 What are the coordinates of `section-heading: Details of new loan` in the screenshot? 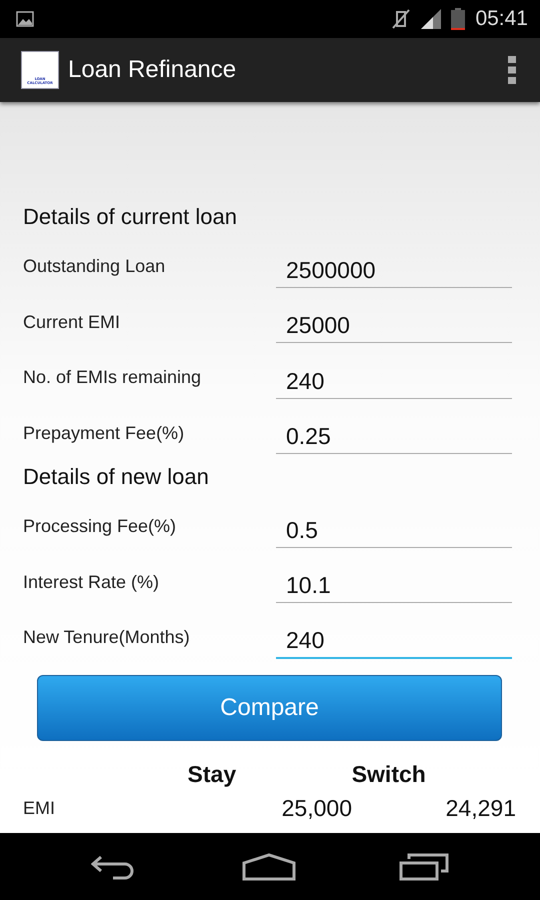 It's located at (116, 477).